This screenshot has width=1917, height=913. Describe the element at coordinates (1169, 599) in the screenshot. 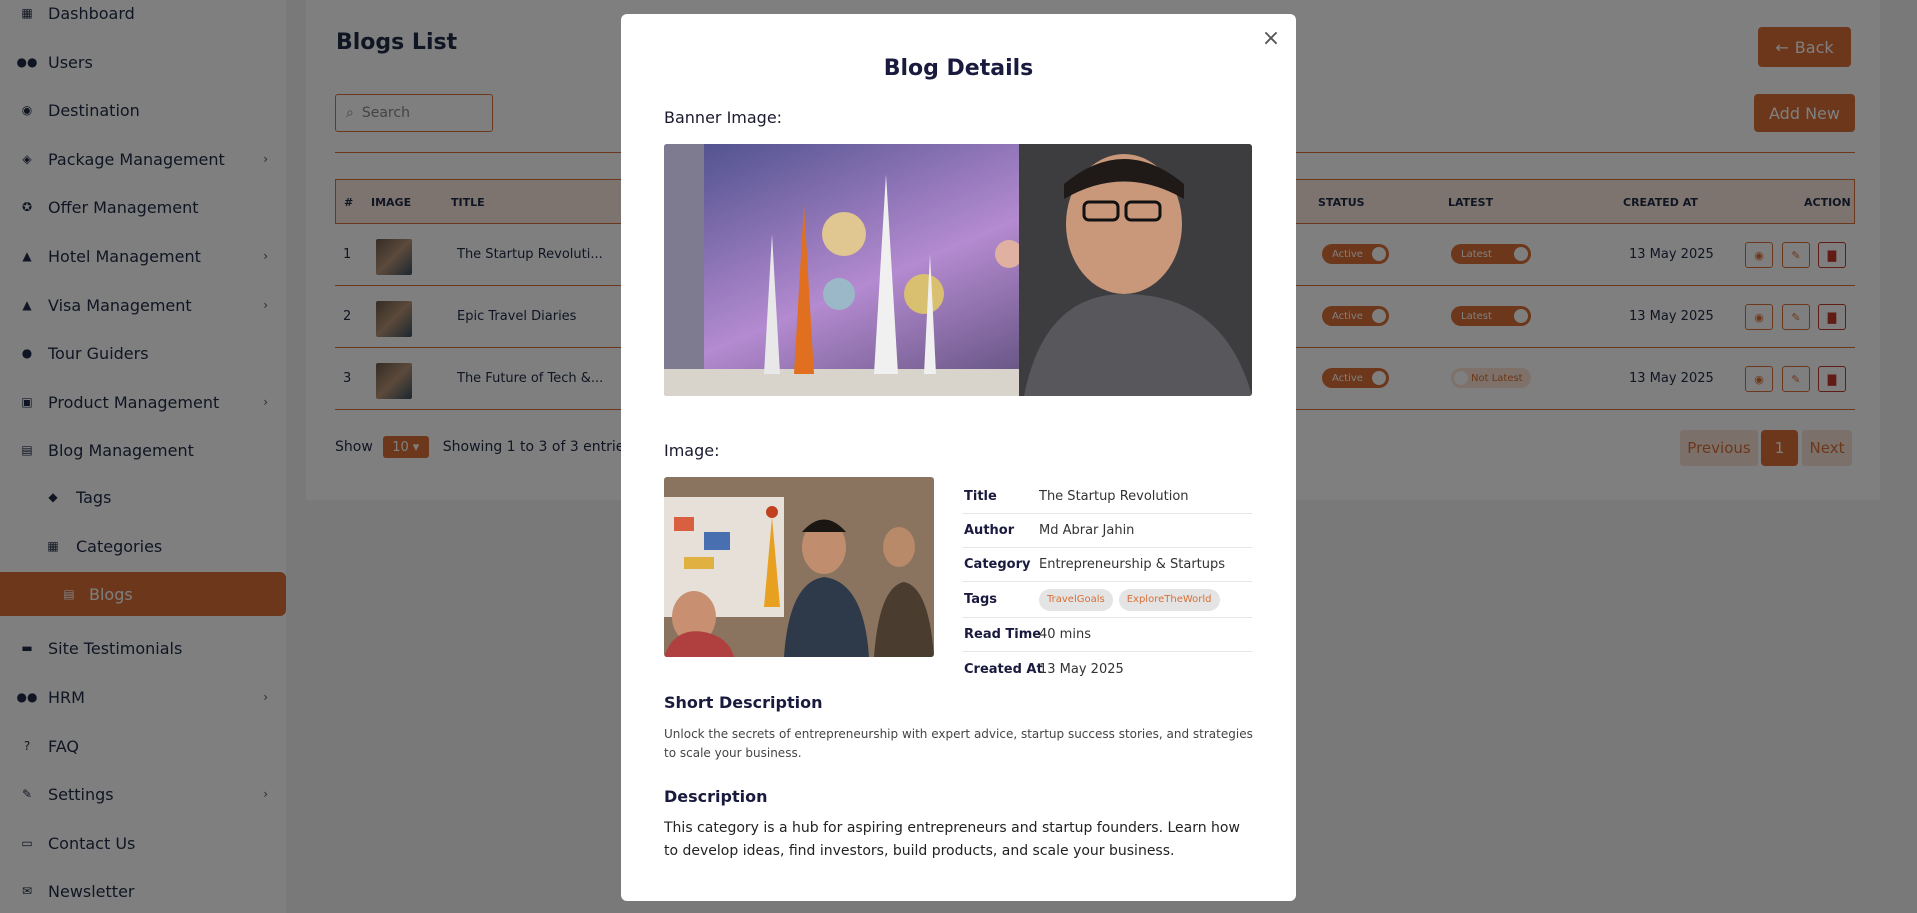

I see `tag-badge: ExploreTheWorld` at that location.